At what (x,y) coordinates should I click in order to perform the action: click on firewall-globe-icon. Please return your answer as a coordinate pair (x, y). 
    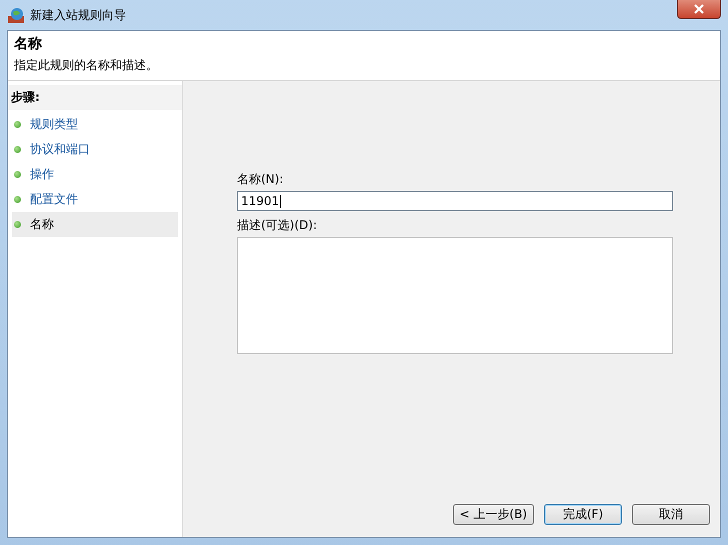
    Looking at the image, I should click on (16, 15).